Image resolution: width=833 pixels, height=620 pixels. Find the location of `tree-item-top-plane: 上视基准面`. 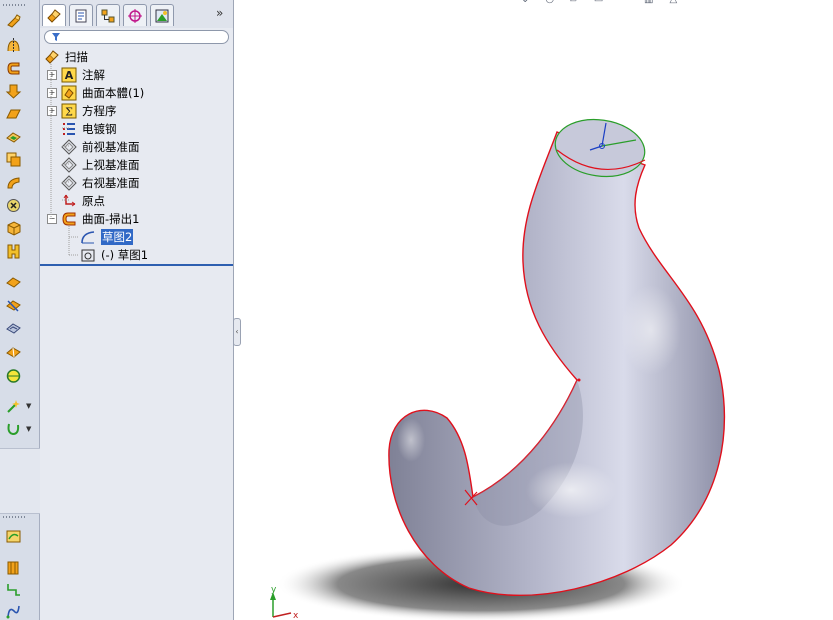

tree-item-top-plane: 上视基准面 is located at coordinates (100, 165).